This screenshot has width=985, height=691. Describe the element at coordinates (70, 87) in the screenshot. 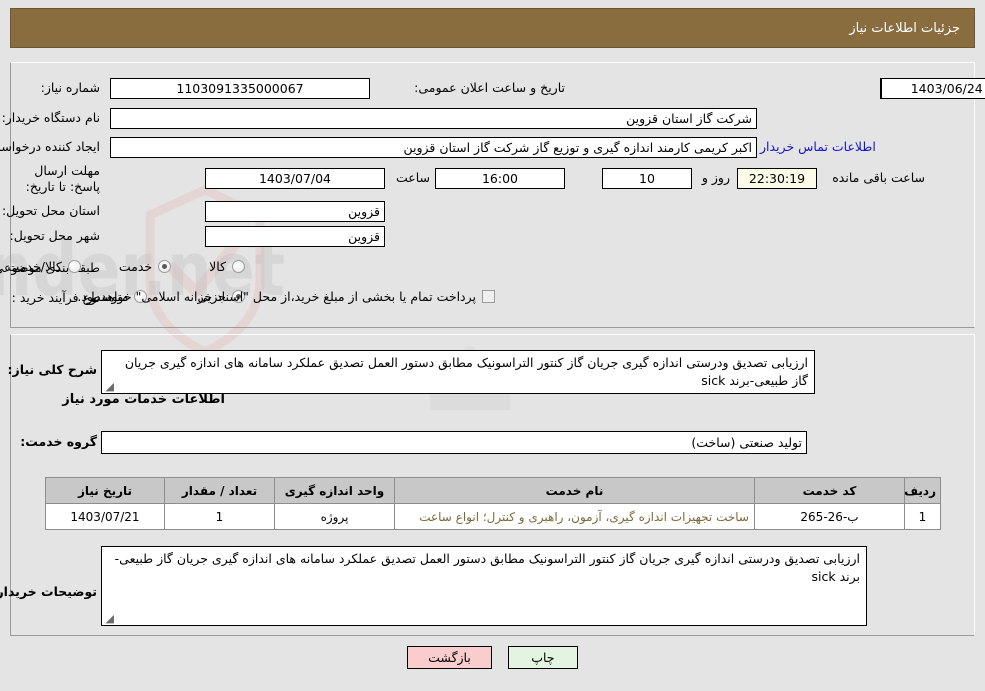

I see `need-number-label: شماره نیاز:` at that location.